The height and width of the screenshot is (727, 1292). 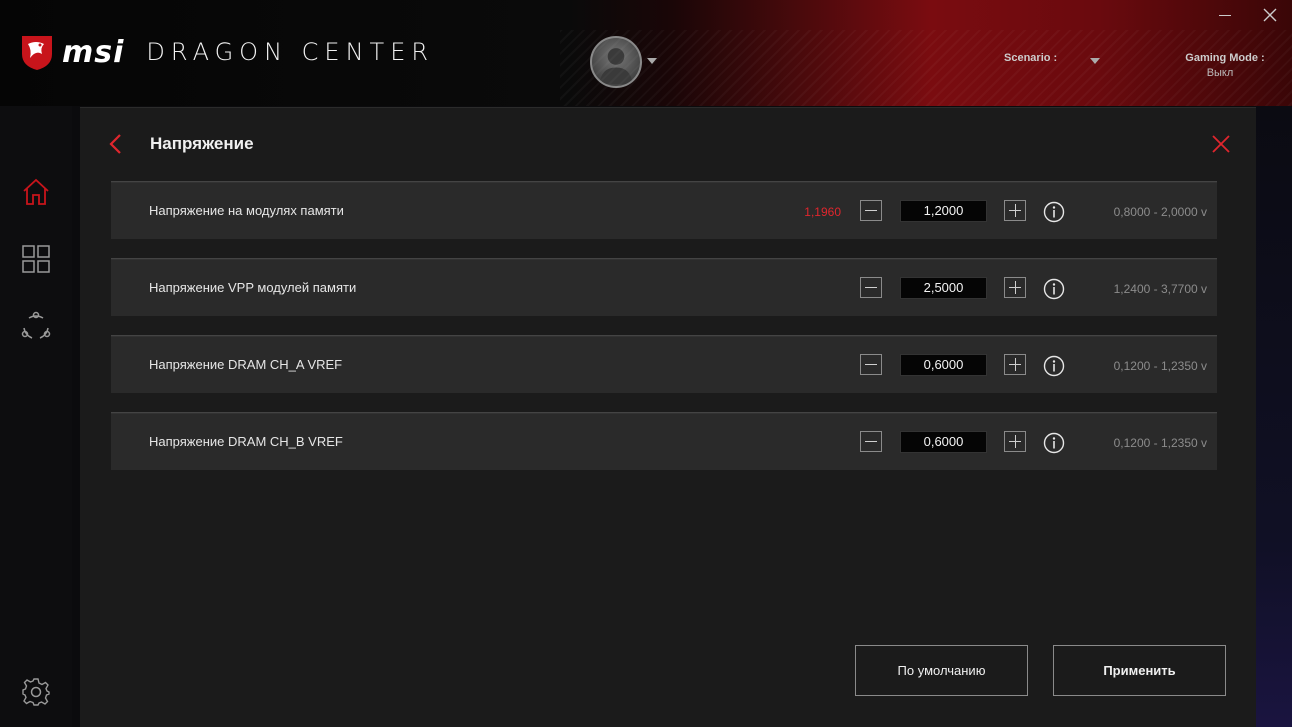 I want to click on gaming-mode-label: Gaming Mode :, so click(x=1225, y=58).